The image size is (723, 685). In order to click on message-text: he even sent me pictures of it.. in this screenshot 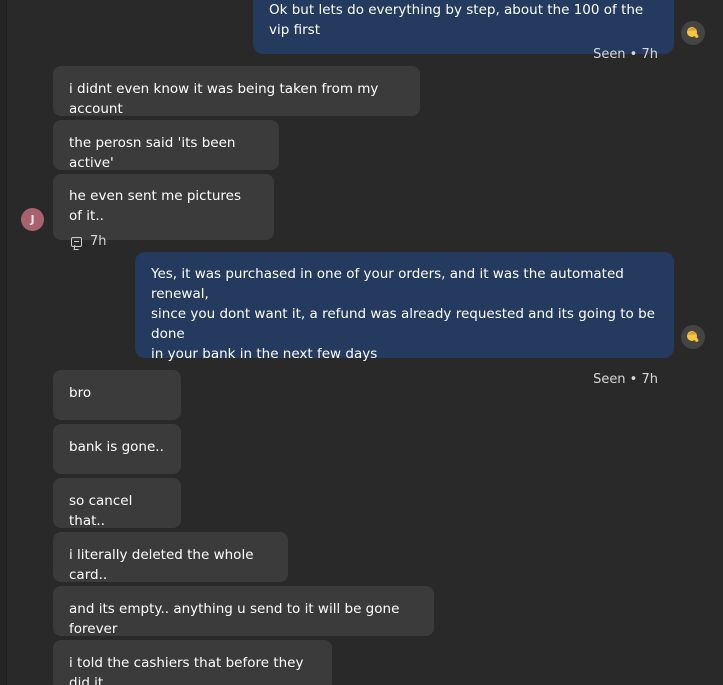, I will do `click(155, 206)`.